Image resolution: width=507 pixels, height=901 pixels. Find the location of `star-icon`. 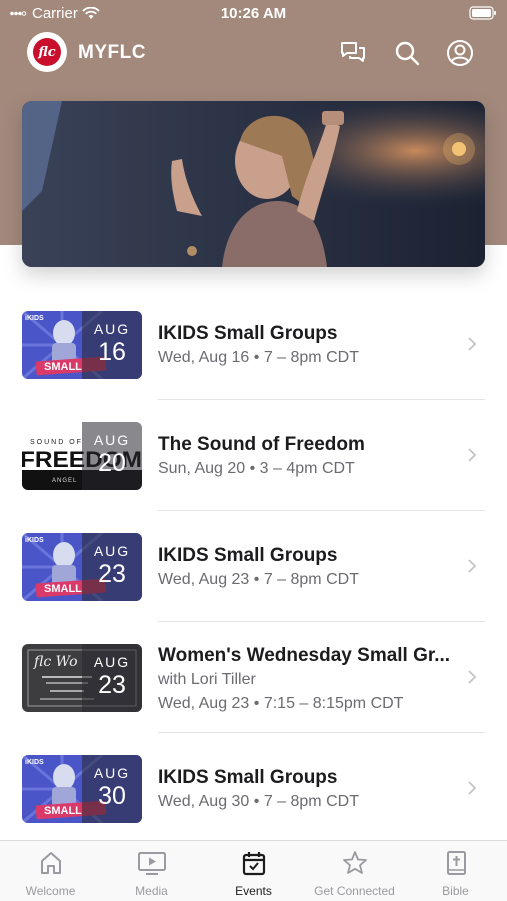

star-icon is located at coordinates (354, 862).